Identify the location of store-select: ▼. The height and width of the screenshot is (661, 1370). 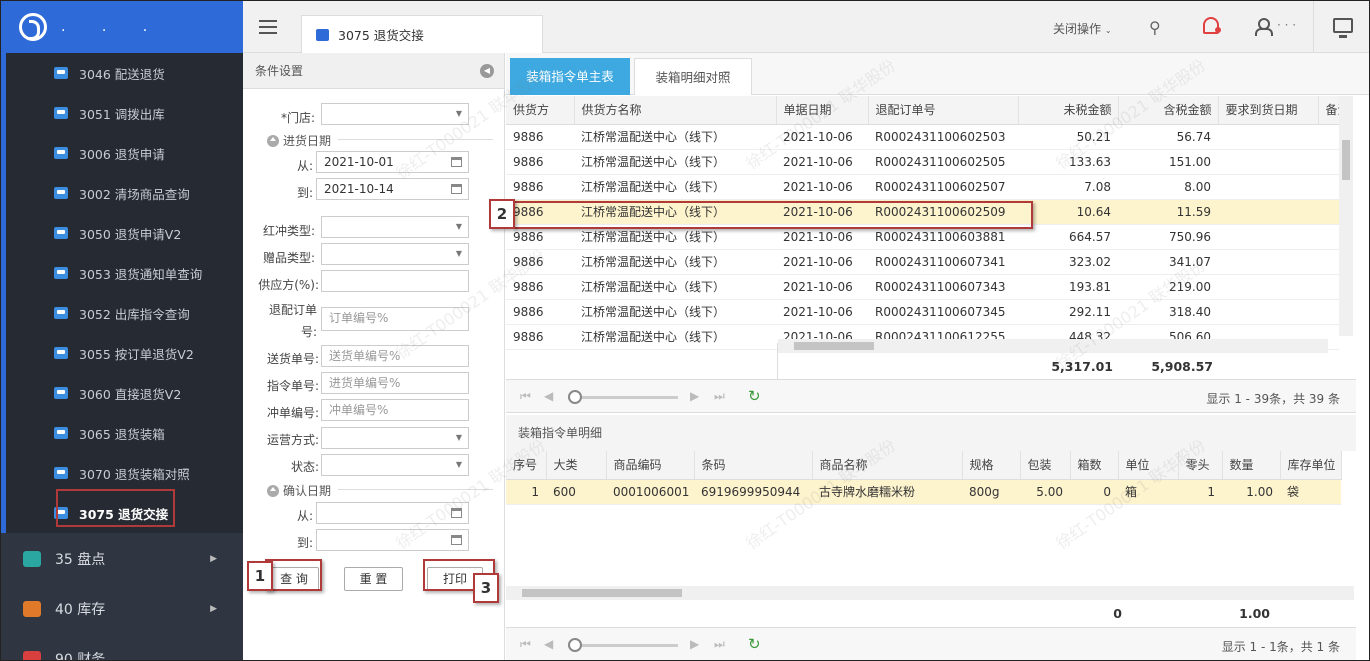
(395, 114).